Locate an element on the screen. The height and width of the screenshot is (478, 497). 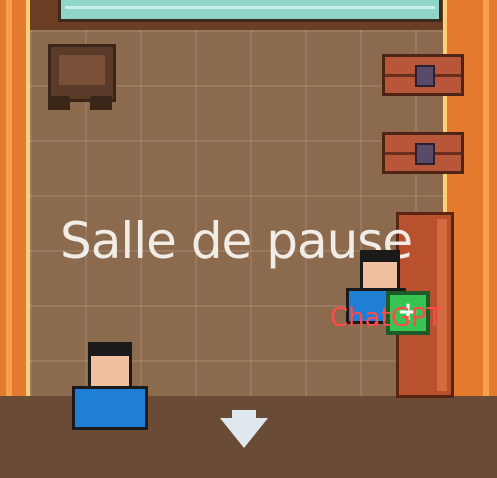
npc-name-label: ChatGPT is located at coordinates (386, 318).